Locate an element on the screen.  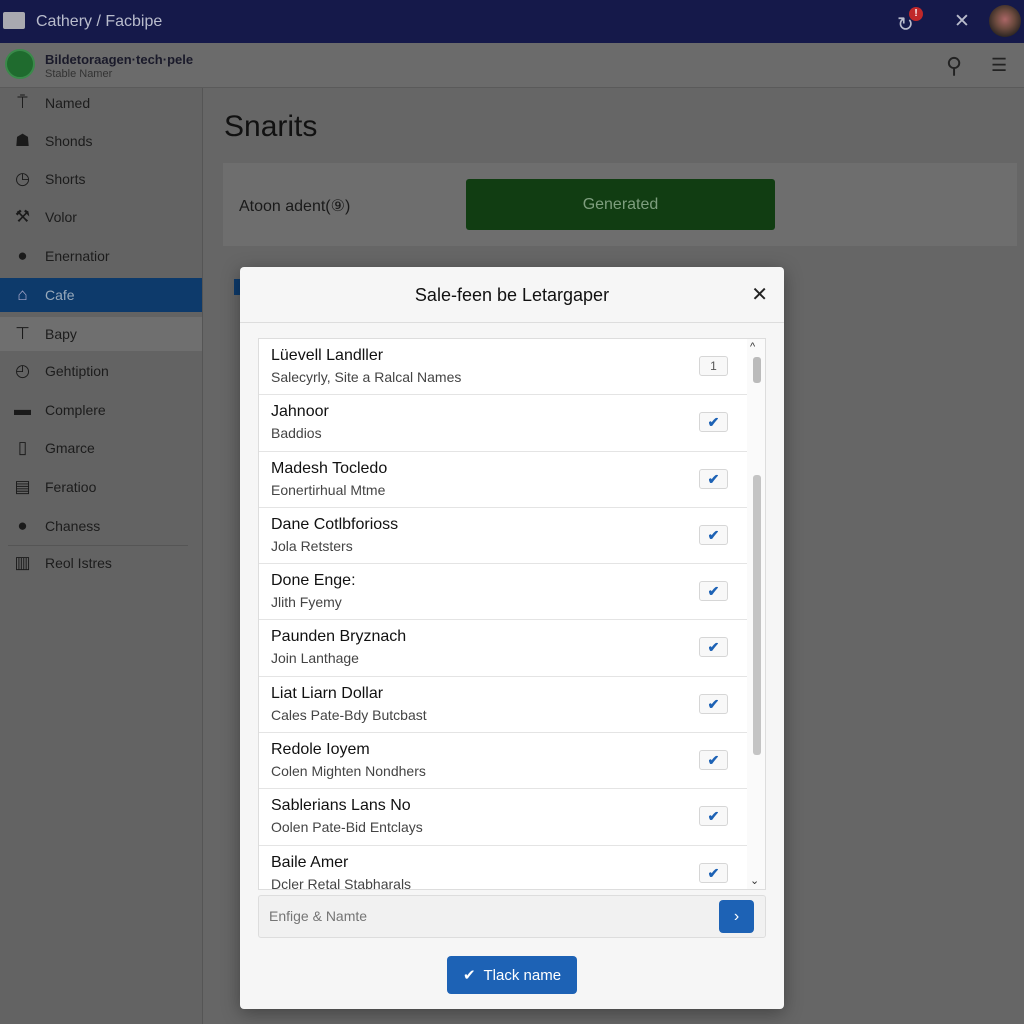
scroll-thumb is located at coordinates (757, 370).